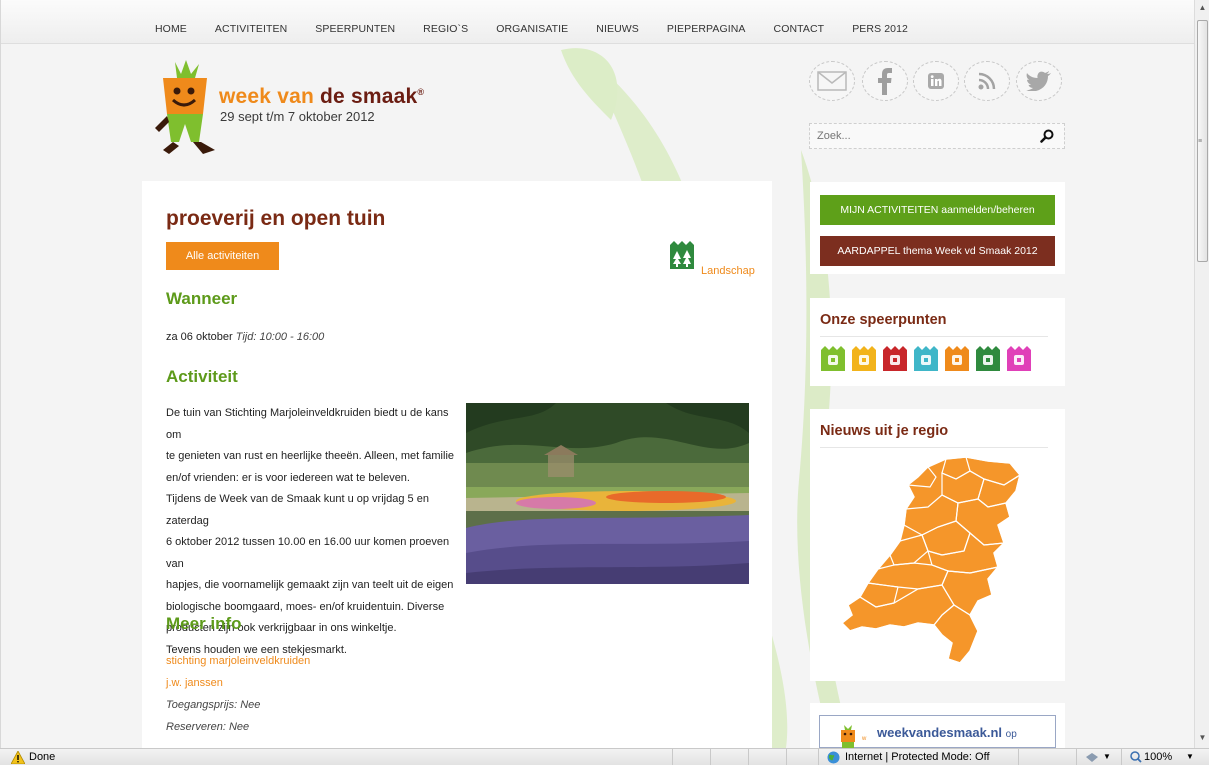  Describe the element at coordinates (208, 727) in the screenshot. I see `reservation-info: Reserveren: Nee` at that location.